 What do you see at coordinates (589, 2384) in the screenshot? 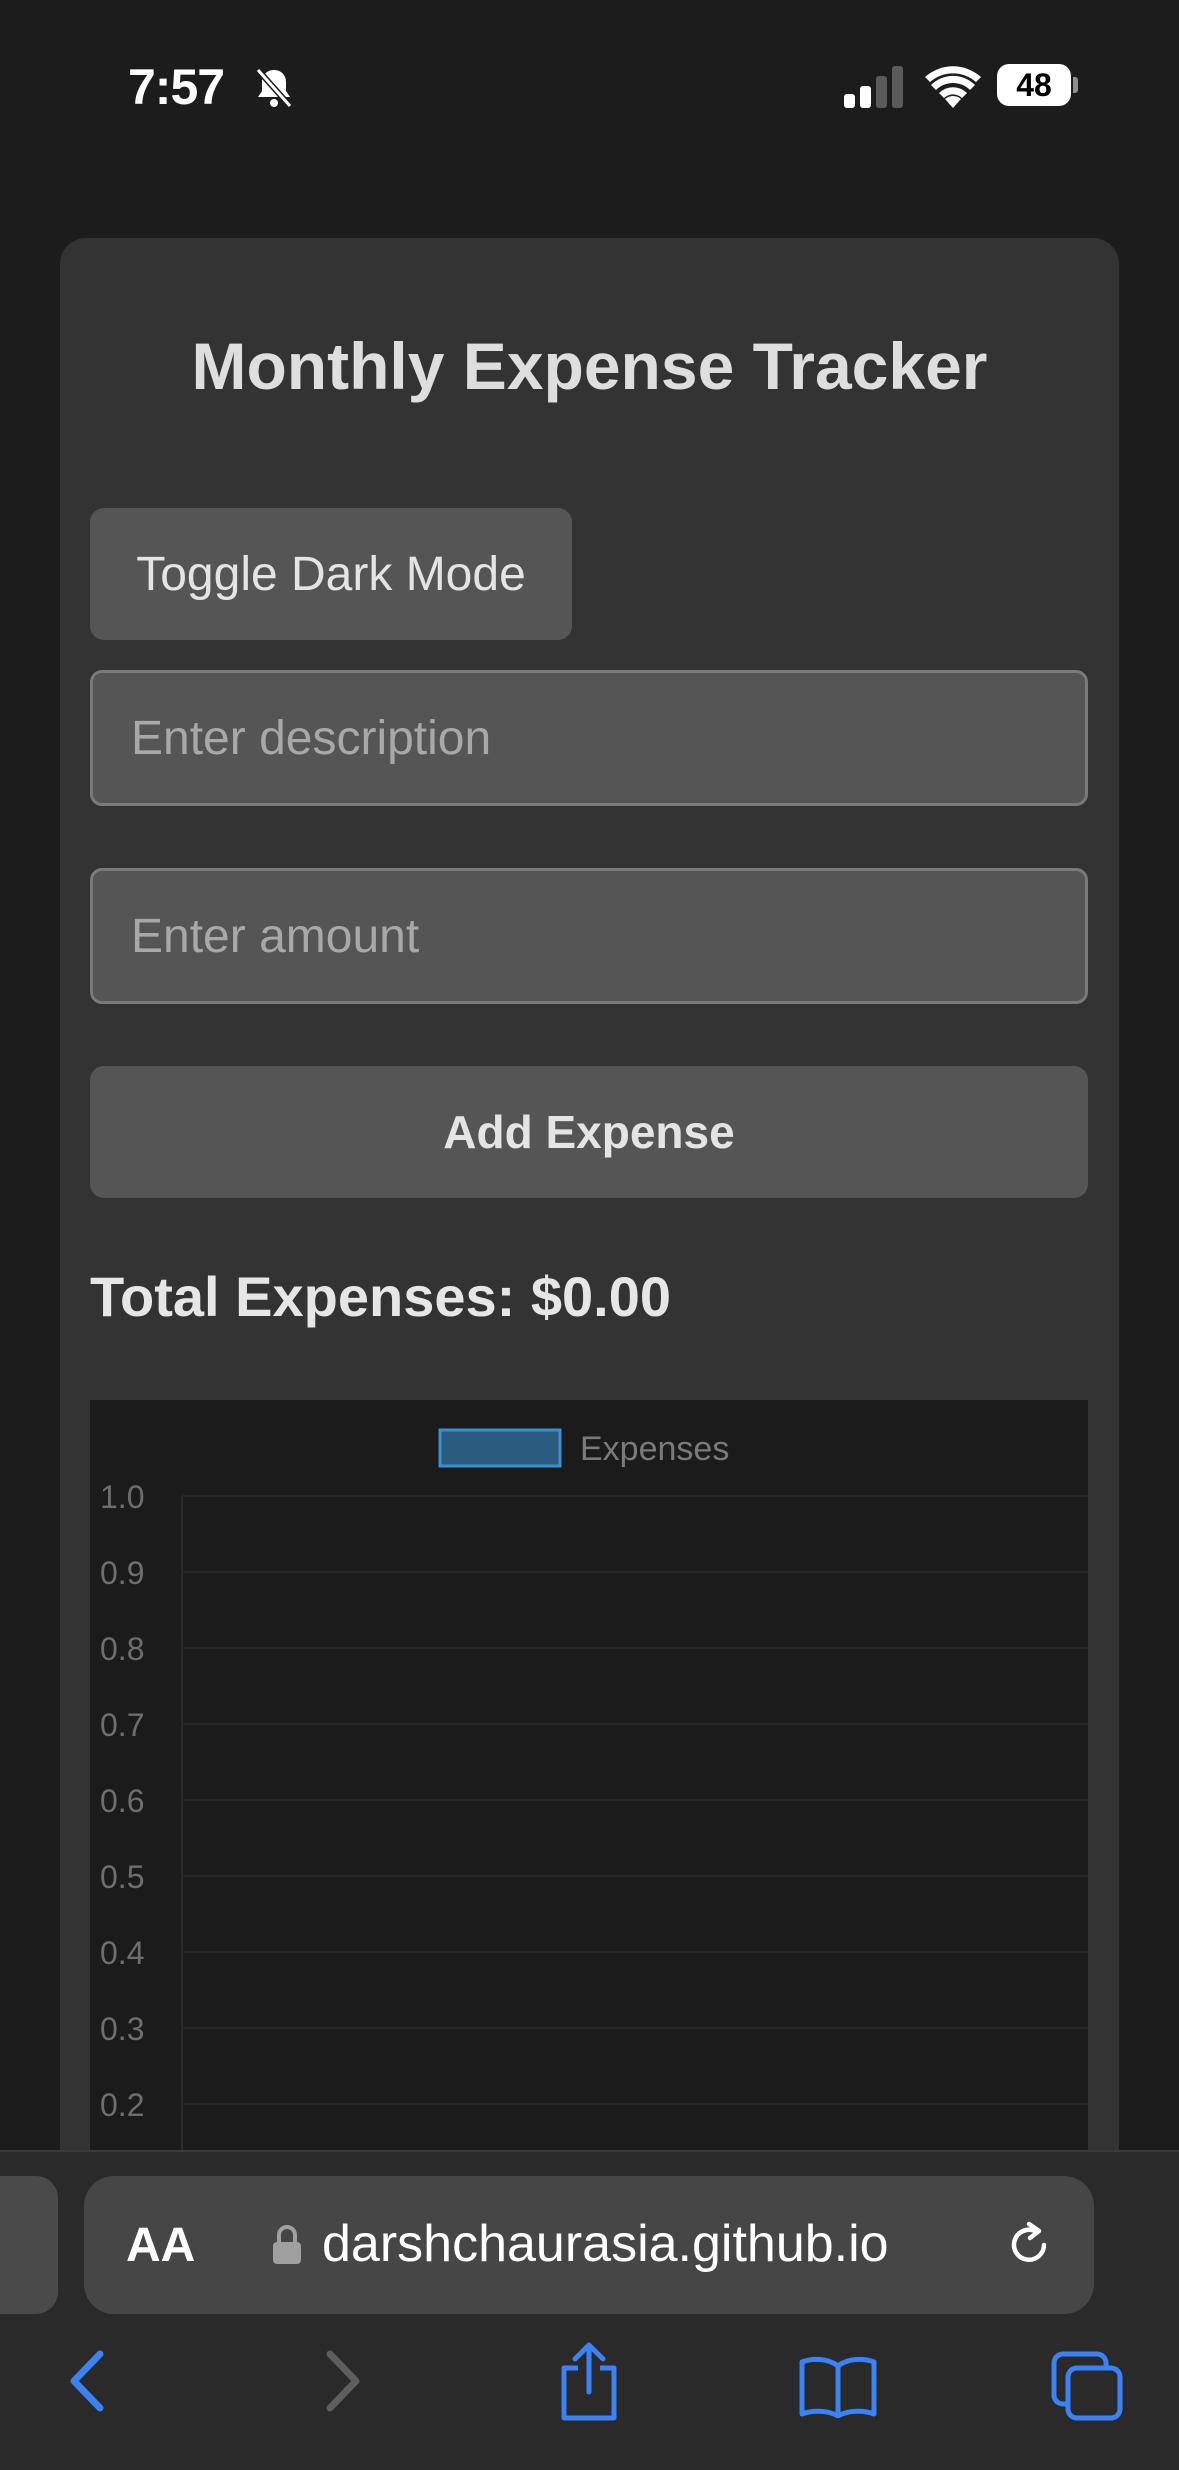
I see `share-icon` at bounding box center [589, 2384].